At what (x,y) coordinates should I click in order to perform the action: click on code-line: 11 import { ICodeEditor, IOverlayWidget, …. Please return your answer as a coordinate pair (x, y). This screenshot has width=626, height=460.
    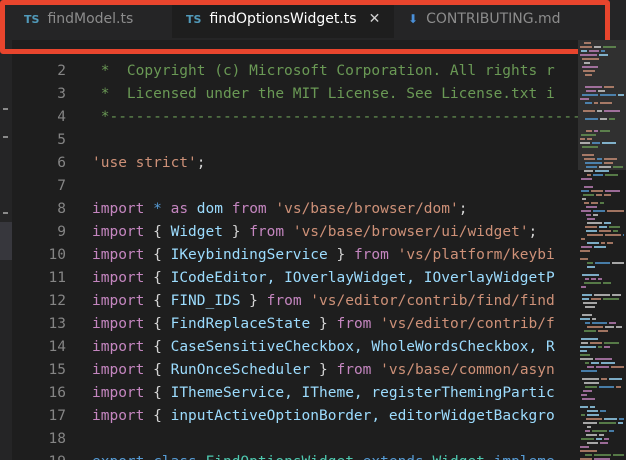
    Looking at the image, I should click on (283, 278).